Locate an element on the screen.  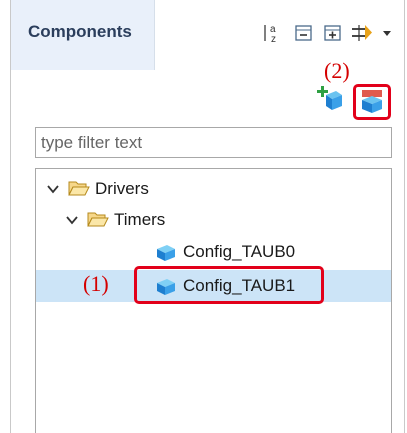
annotation-step-2: (2) is located at coordinates (337, 70).